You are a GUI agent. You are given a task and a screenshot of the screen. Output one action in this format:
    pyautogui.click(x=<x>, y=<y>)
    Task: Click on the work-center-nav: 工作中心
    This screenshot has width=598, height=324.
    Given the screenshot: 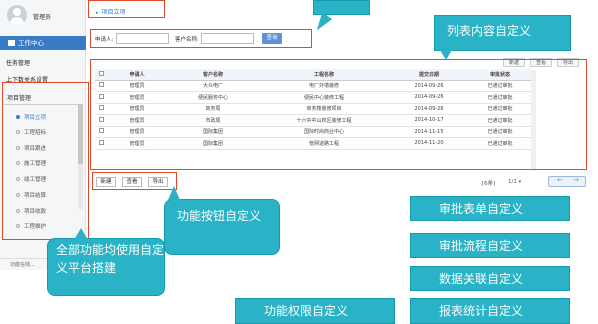 What is the action you would take?
    pyautogui.click(x=43, y=43)
    